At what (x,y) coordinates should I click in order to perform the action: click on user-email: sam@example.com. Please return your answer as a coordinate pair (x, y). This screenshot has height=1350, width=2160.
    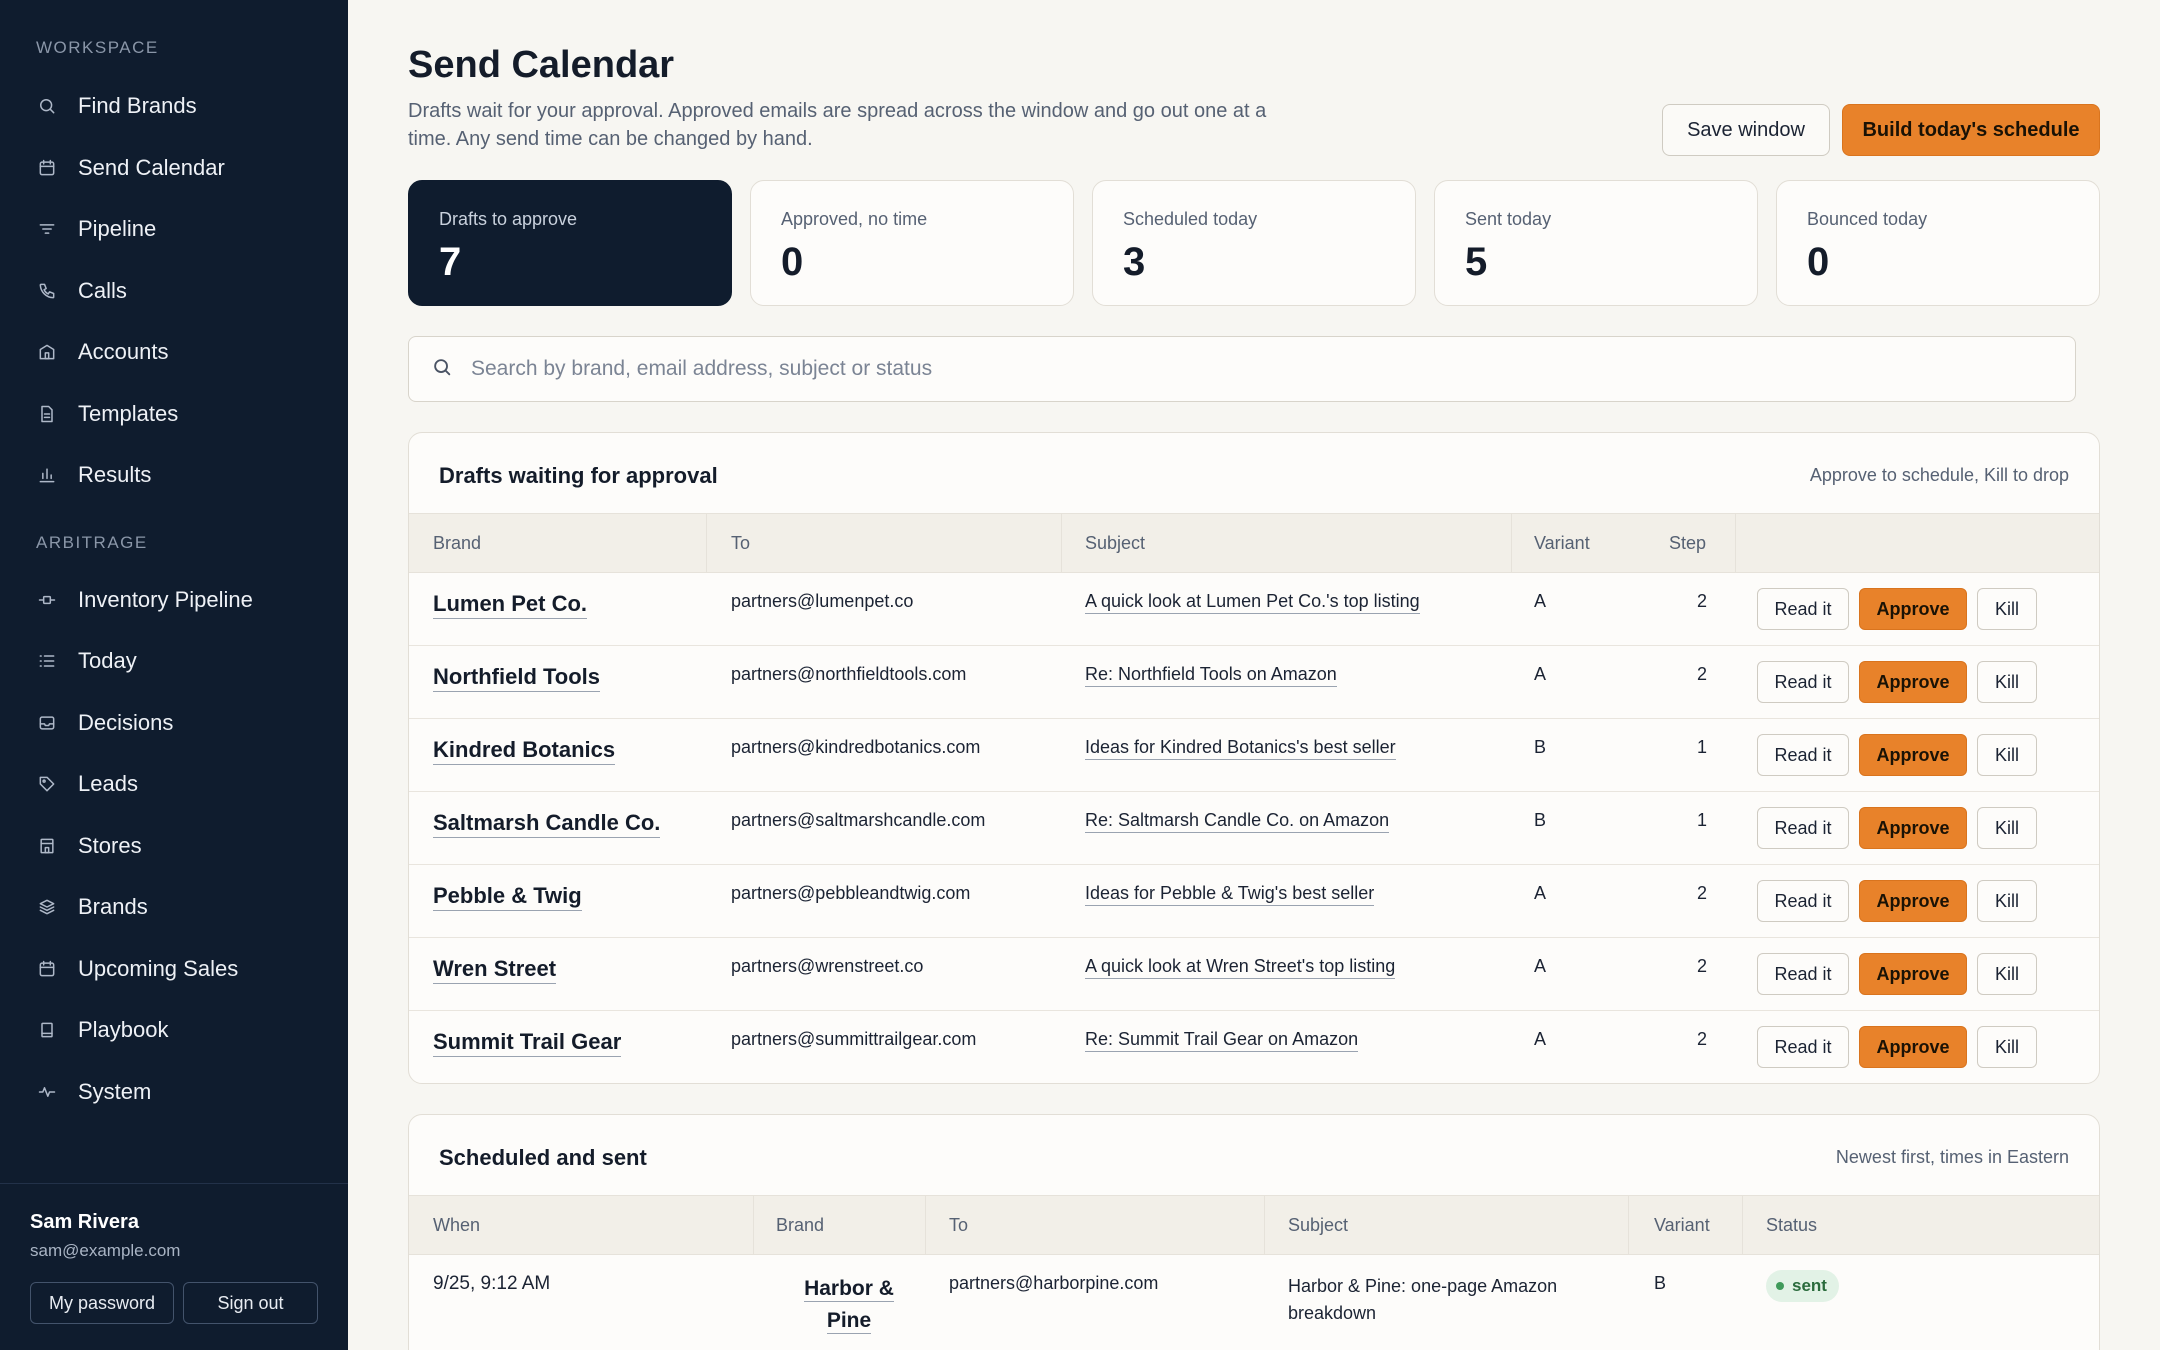
    Looking at the image, I should click on (105, 1250).